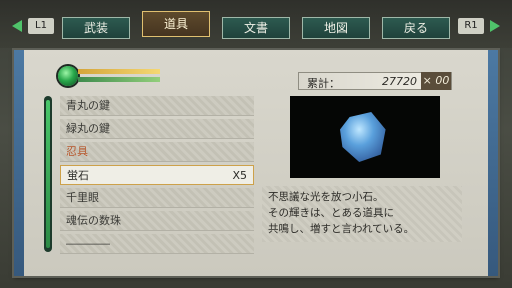 Image resolution: width=512 pixels, height=288 pixels. I want to click on description-line: 共鳴し、増すと言われている。, so click(341, 229).